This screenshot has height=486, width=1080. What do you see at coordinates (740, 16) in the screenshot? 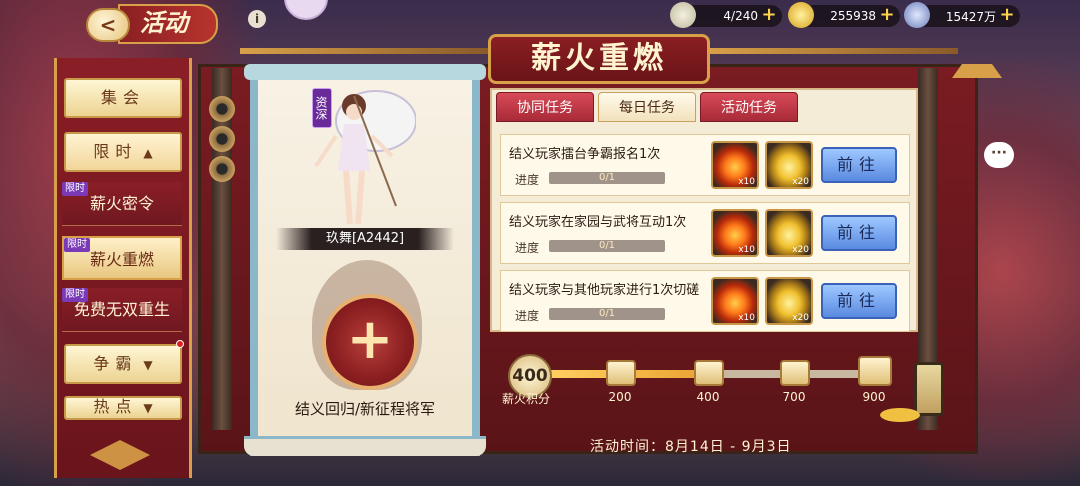
I see `resource-value: 4/240` at bounding box center [740, 16].